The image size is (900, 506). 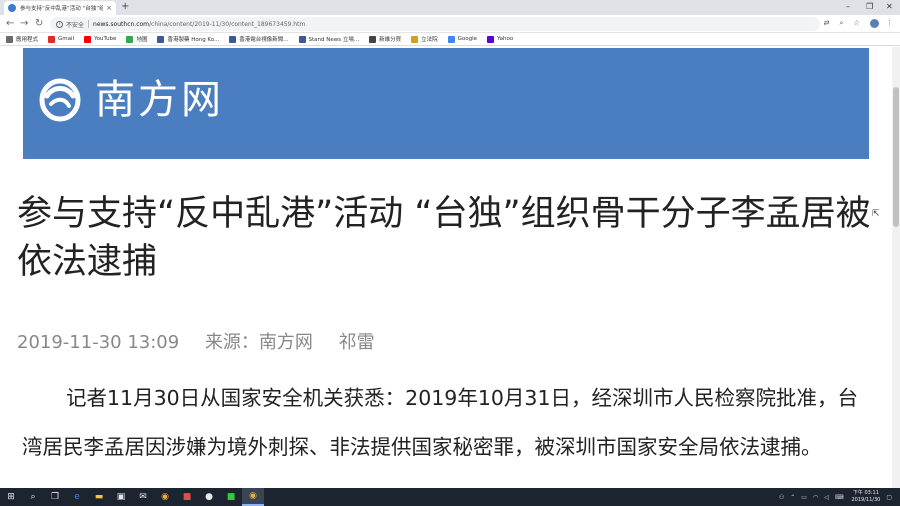 I want to click on chrome-active-icon: ◉, so click(x=253, y=497).